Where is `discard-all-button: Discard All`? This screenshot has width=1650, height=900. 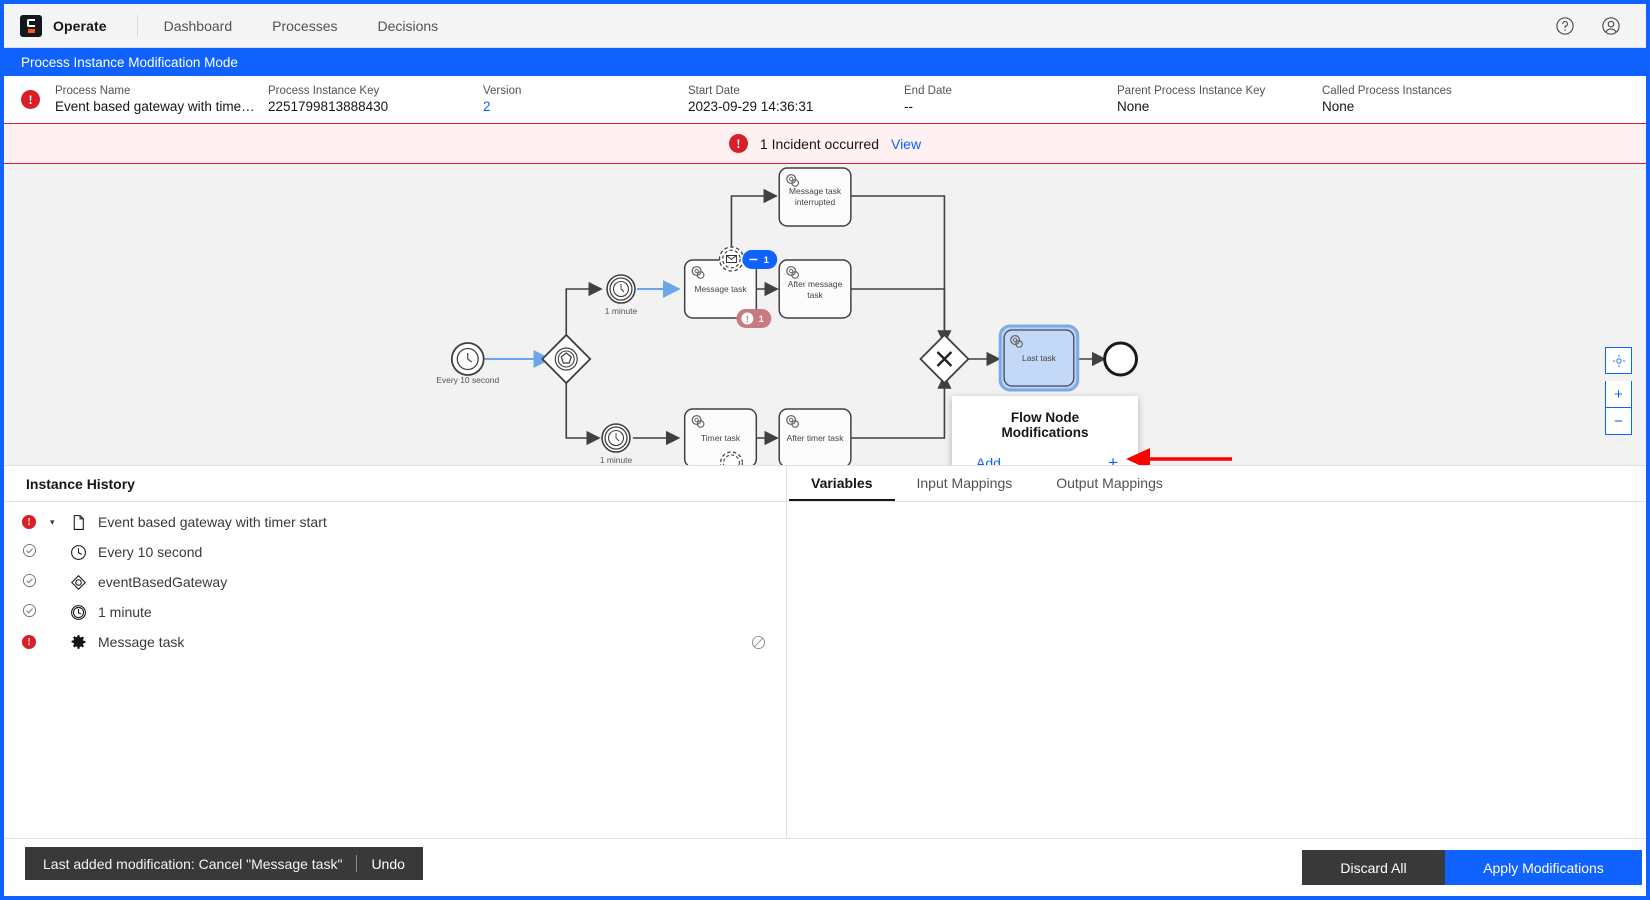 discard-all-button: Discard All is located at coordinates (1373, 867).